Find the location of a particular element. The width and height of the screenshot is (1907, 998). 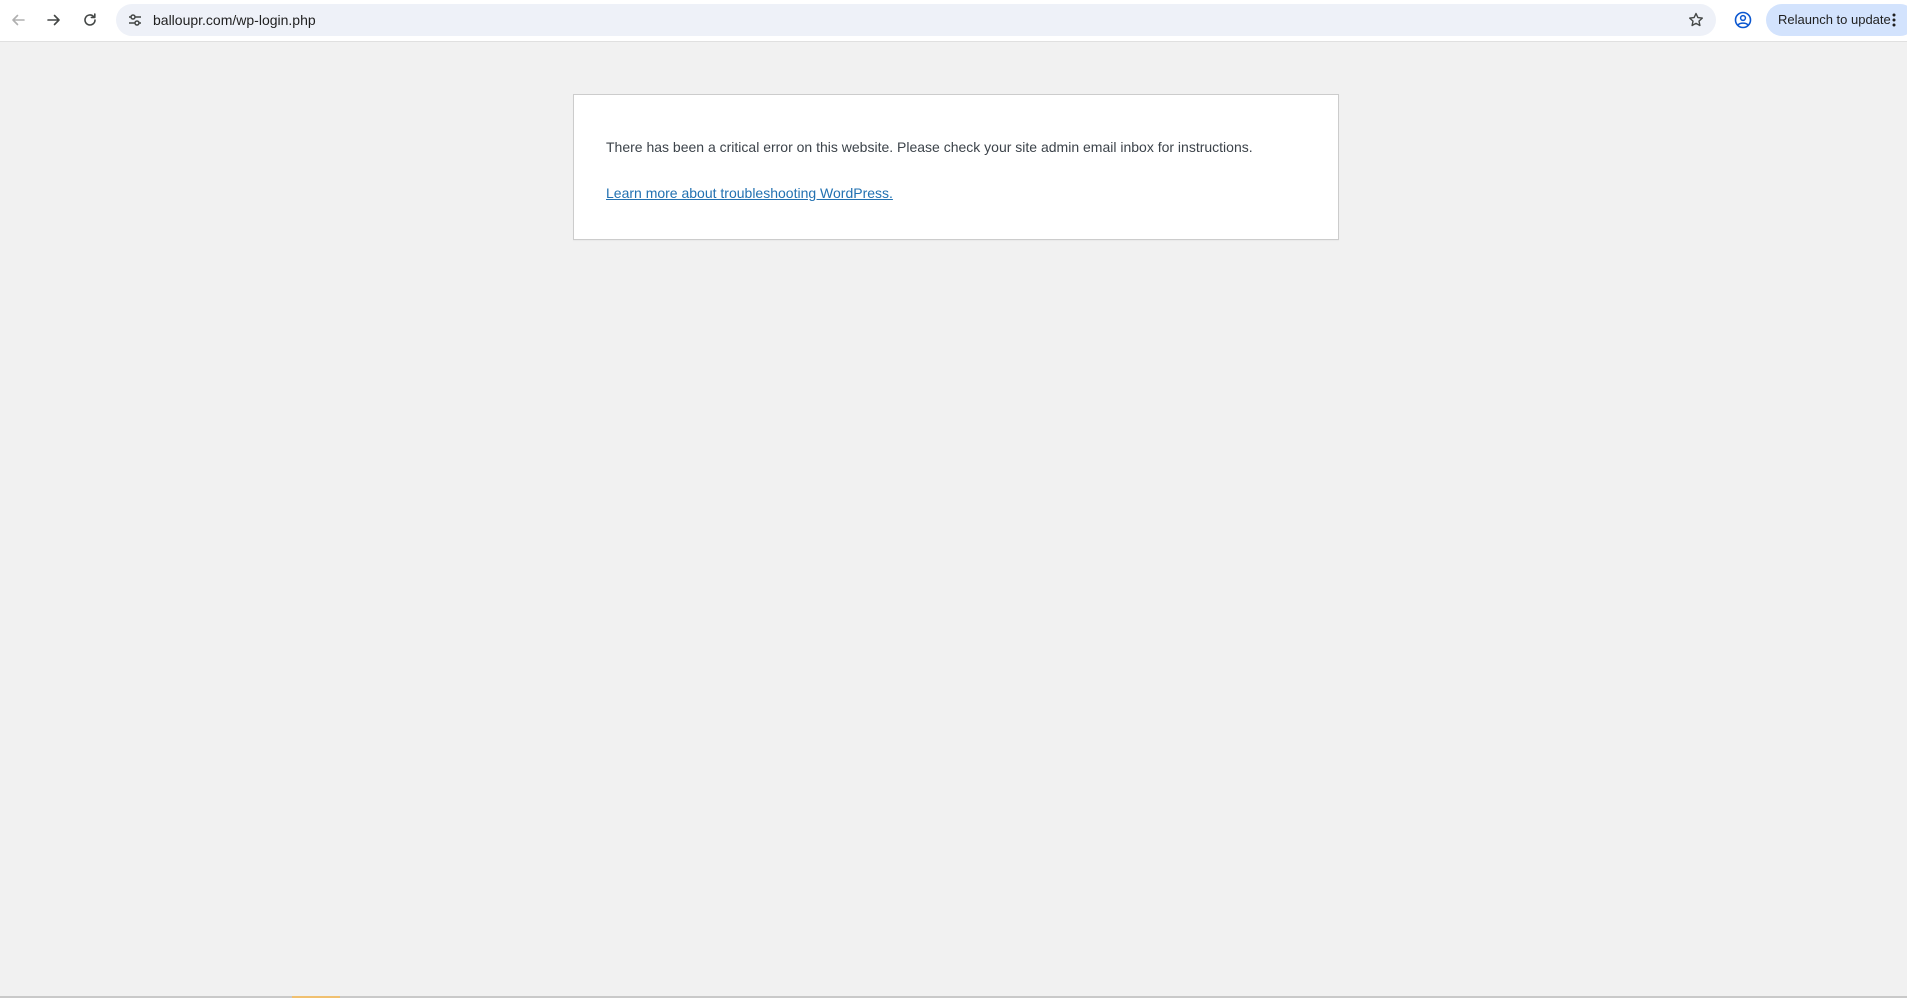

star-icon is located at coordinates (1696, 19).